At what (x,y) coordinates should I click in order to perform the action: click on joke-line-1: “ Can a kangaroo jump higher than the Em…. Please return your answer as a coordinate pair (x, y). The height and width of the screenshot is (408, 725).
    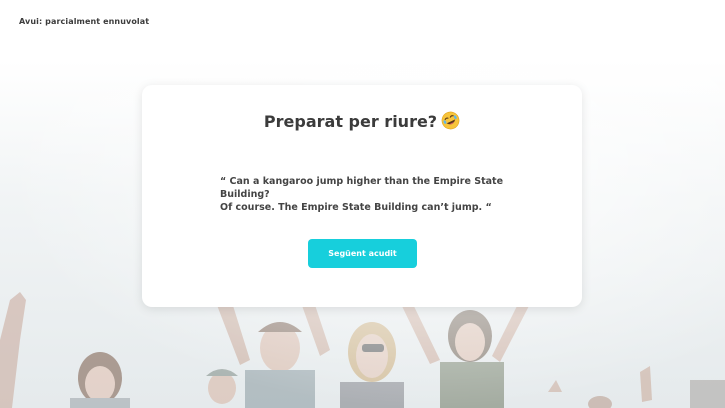
    Looking at the image, I should click on (362, 188).